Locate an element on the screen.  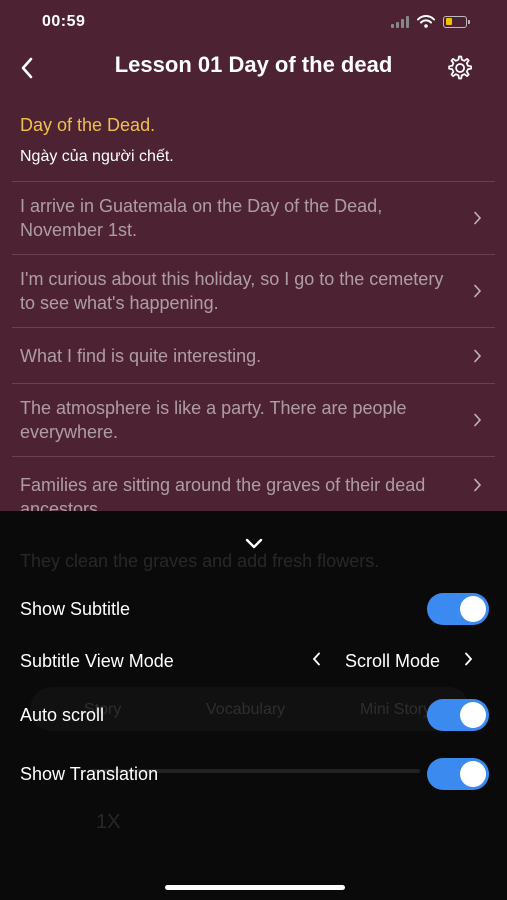
previous-mode-button is located at coordinates (316, 661).